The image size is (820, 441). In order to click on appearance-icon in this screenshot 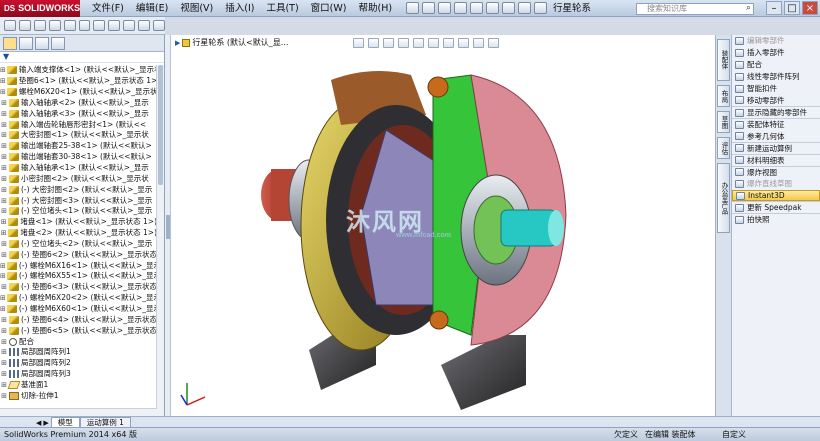, I will do `click(463, 43)`.